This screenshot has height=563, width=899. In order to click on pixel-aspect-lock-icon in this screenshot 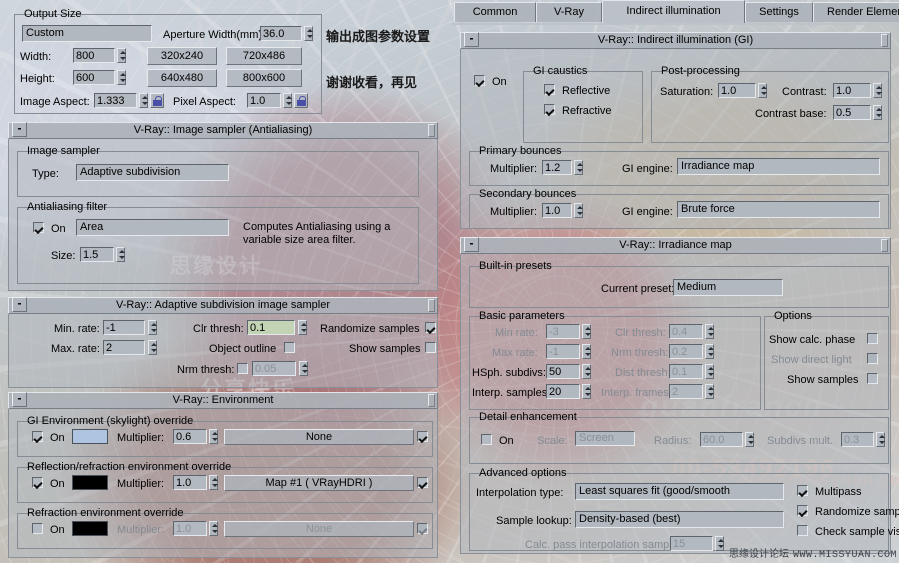, I will do `click(301, 100)`.